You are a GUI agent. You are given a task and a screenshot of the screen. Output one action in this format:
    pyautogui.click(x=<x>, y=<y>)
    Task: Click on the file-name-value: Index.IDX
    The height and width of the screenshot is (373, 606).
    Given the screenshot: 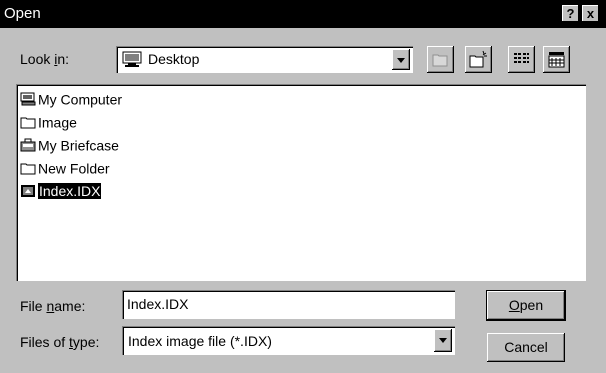 What is the action you would take?
    pyautogui.click(x=158, y=304)
    